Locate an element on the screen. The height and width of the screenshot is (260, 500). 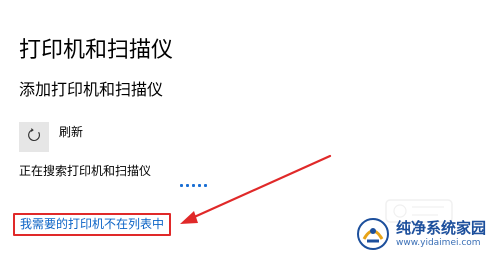
watermark-logo-icon is located at coordinates (373, 234).